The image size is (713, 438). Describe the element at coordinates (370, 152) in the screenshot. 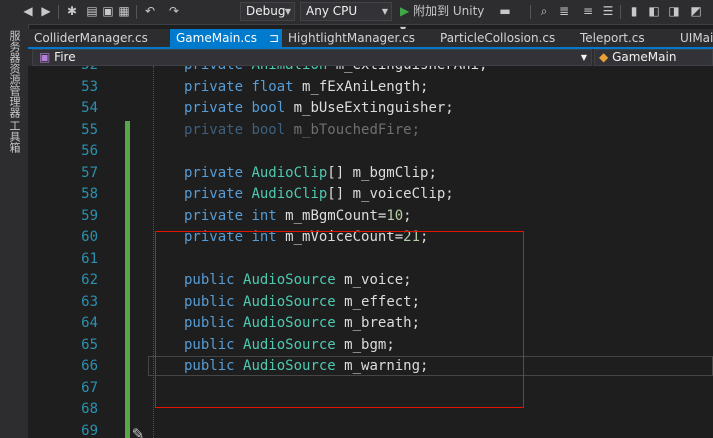

I see `code-line: 56` at that location.